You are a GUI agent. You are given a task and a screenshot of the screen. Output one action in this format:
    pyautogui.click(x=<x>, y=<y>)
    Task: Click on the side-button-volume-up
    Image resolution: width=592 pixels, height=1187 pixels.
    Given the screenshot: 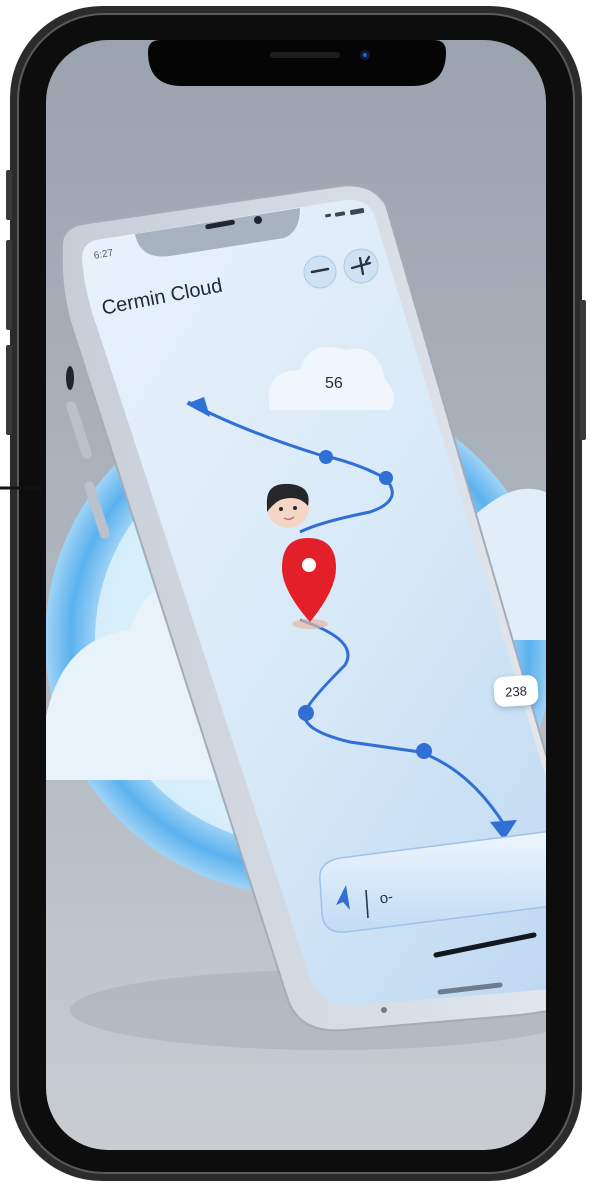 What is the action you would take?
    pyautogui.click(x=9, y=285)
    